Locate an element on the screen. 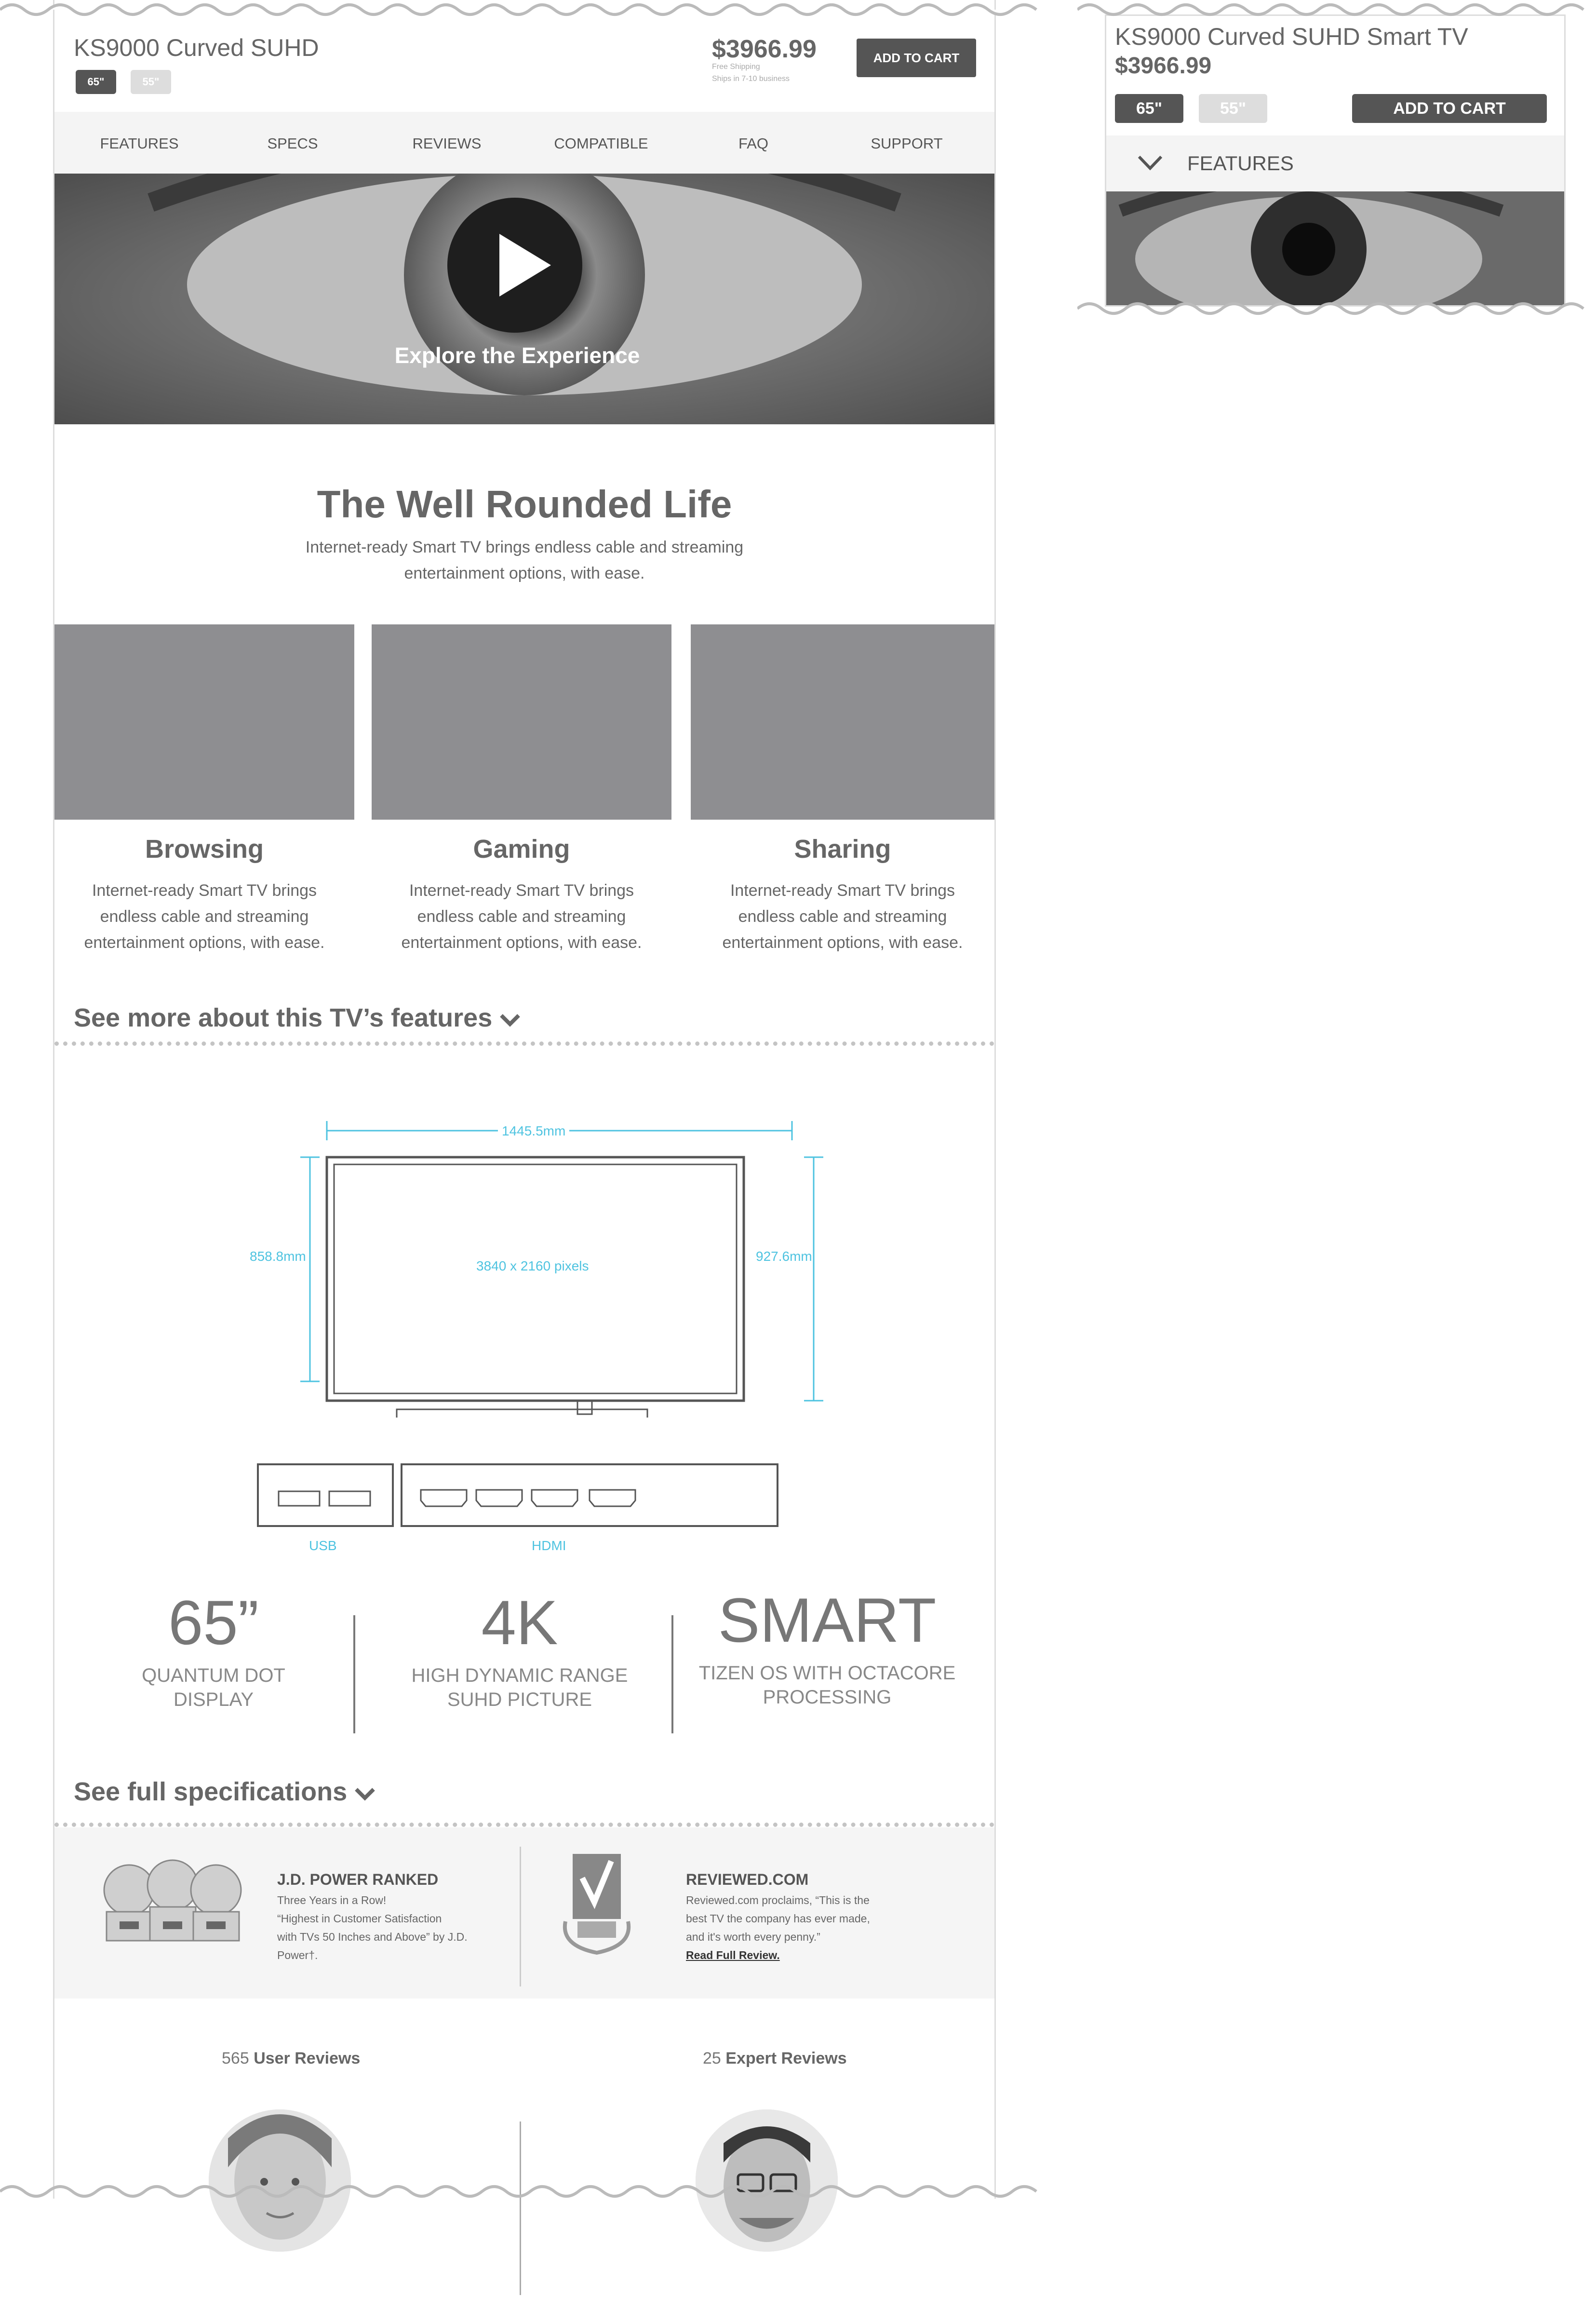 This screenshot has width=1596, height=2297. stat-resolution-desc: HIGH DYNAMIC RANGE SUHD PICTURE is located at coordinates (519, 1687).